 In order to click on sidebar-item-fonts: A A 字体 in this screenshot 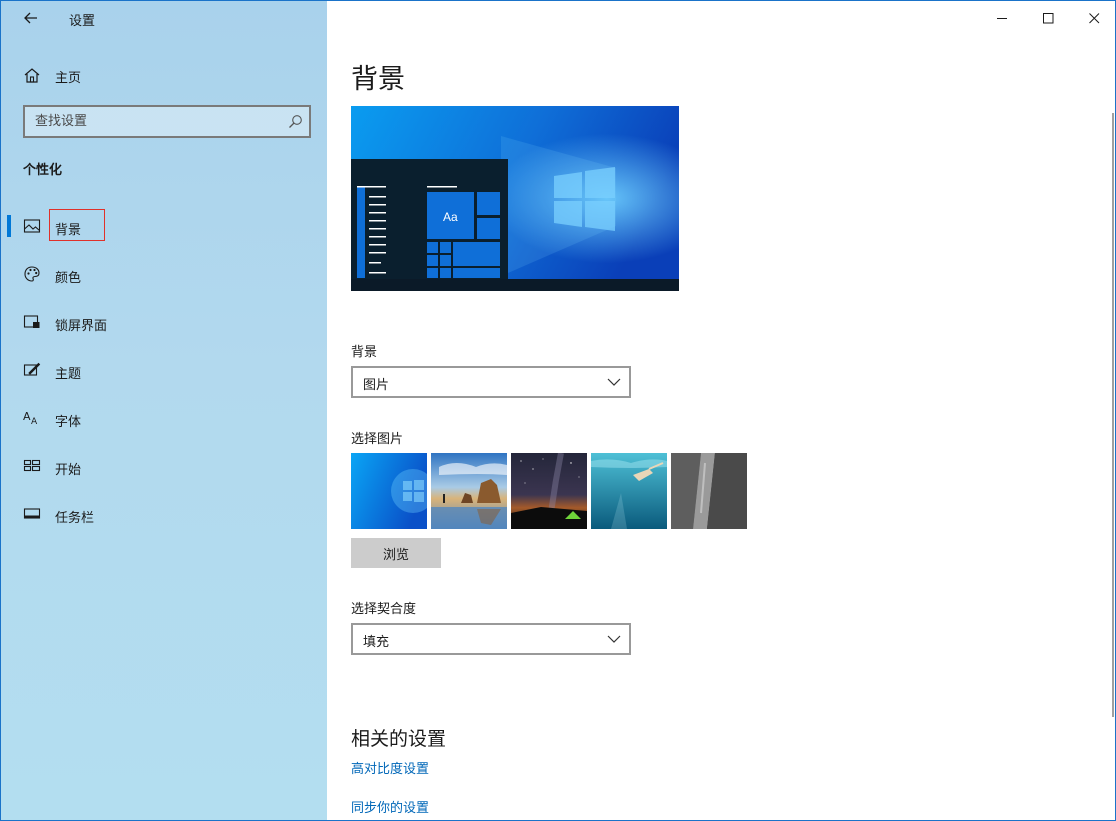, I will do `click(164, 419)`.